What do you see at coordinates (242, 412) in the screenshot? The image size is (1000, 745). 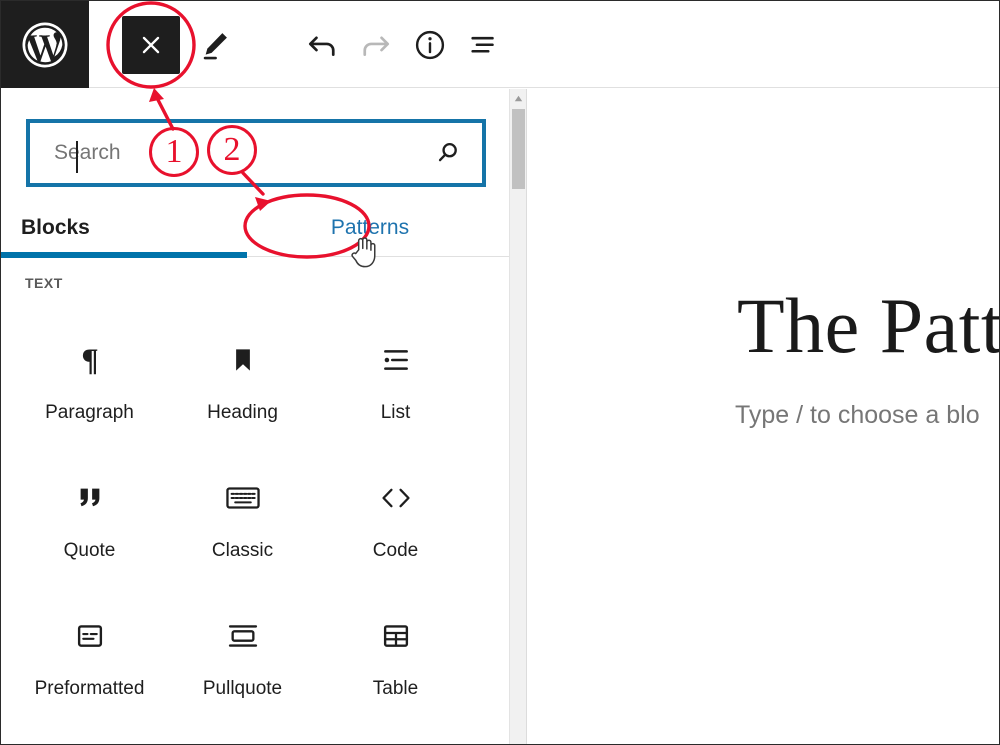 I see `block-item-label: Heading` at bounding box center [242, 412].